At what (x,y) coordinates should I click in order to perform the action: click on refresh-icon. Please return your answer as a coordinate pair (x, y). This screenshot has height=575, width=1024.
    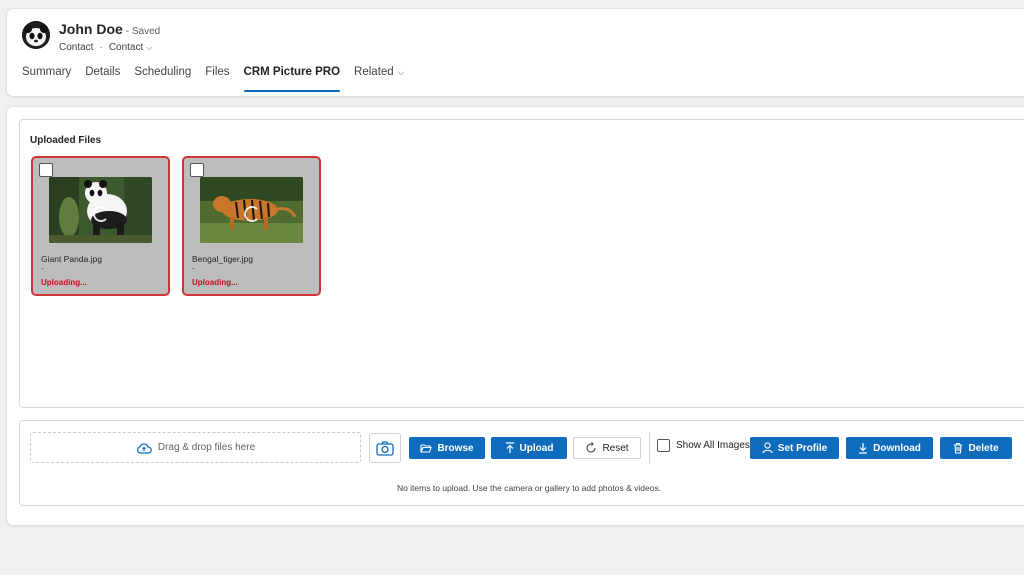
    Looking at the image, I should click on (591, 447).